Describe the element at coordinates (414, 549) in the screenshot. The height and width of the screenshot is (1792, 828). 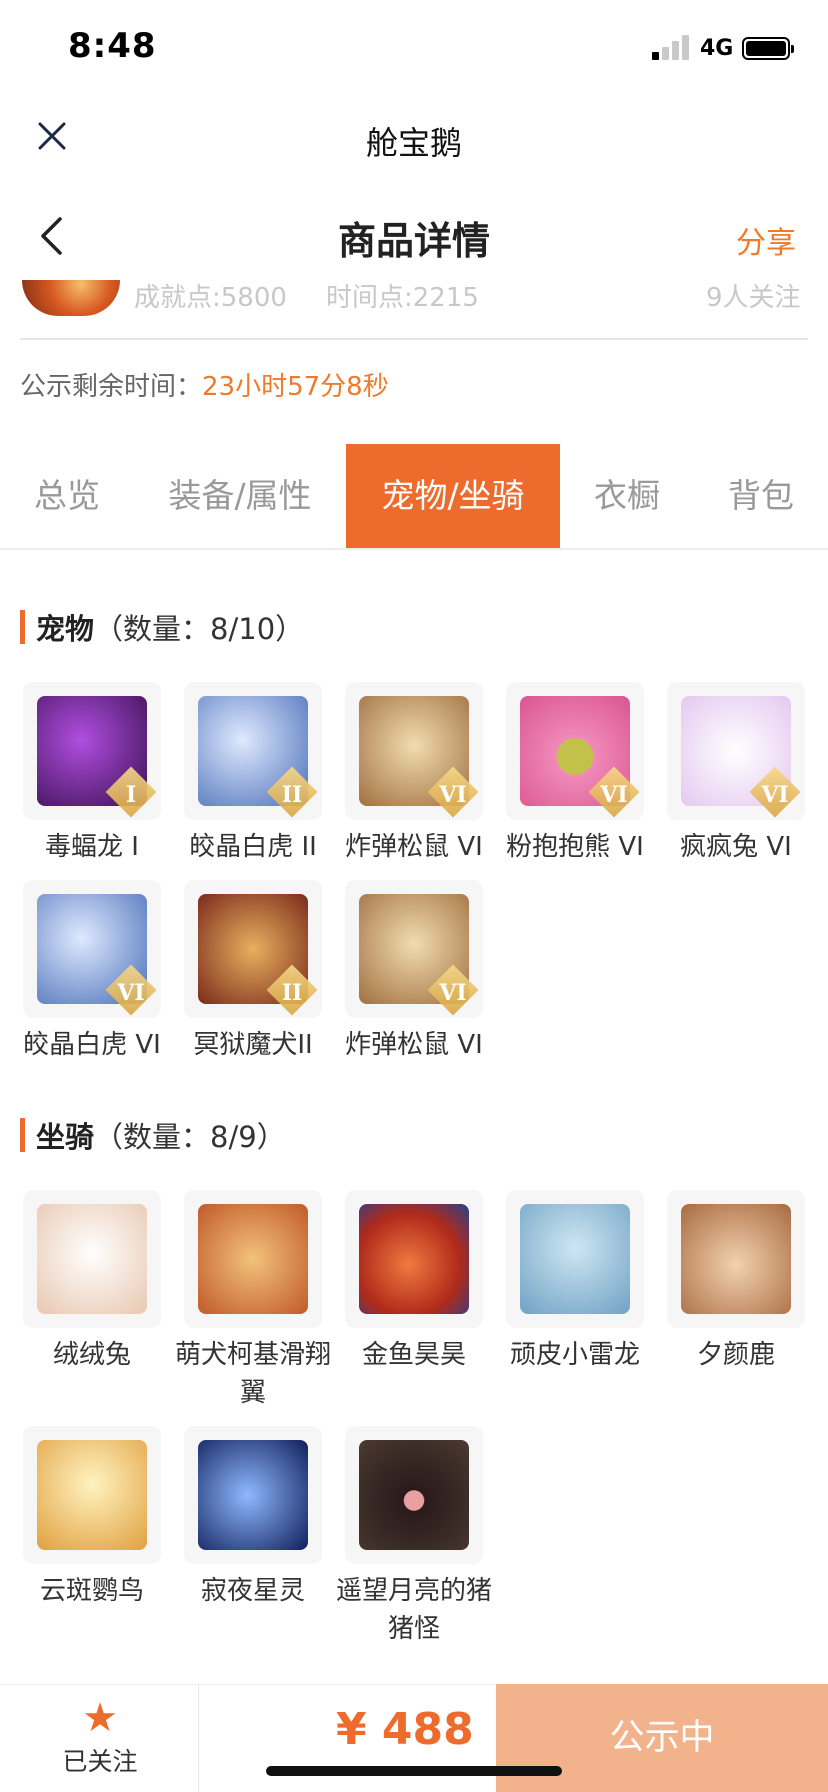
I see `tab-divider` at that location.